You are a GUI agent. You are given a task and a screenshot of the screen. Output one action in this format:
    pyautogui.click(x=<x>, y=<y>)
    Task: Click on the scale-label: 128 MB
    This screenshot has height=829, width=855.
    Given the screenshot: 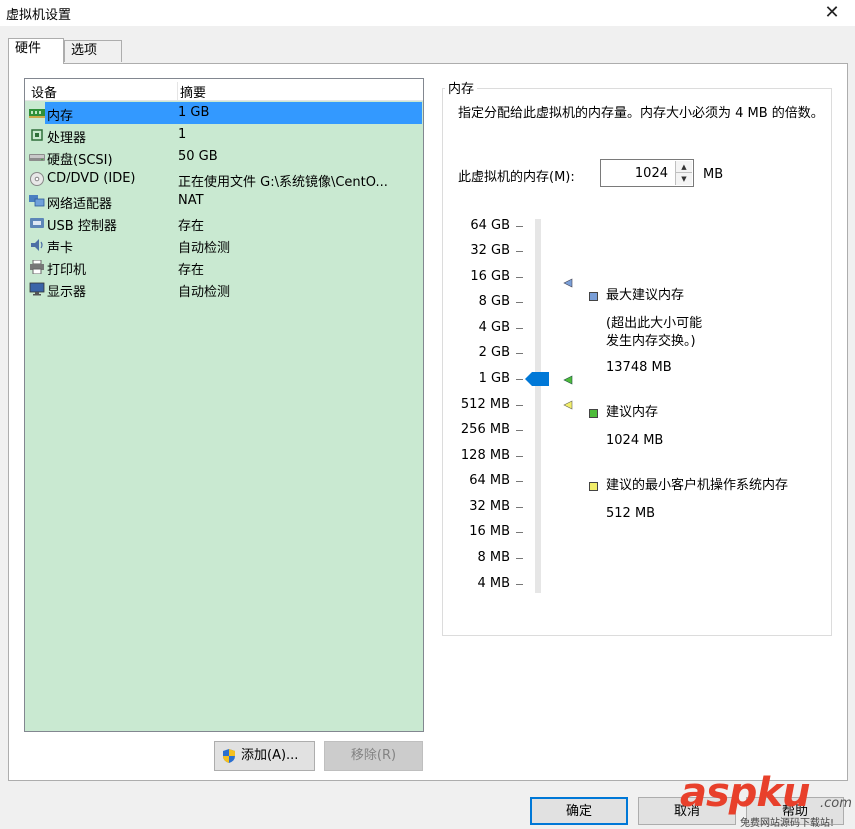 What is the action you would take?
    pyautogui.click(x=485, y=455)
    